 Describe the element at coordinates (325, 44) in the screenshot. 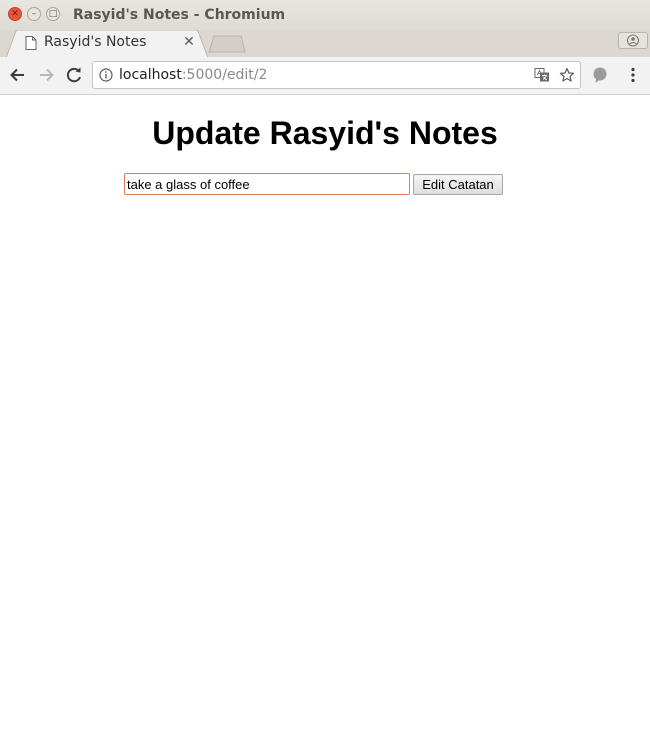

I see `tab-strip: Rasyid's Notes ✕` at that location.